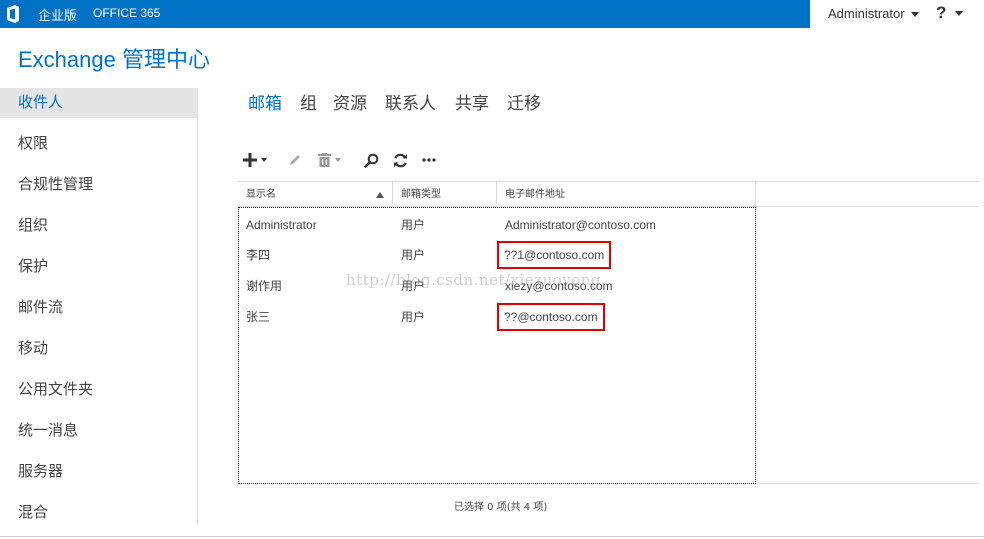  I want to click on suite-header: 企业版 OFFICE 365, so click(405, 14).